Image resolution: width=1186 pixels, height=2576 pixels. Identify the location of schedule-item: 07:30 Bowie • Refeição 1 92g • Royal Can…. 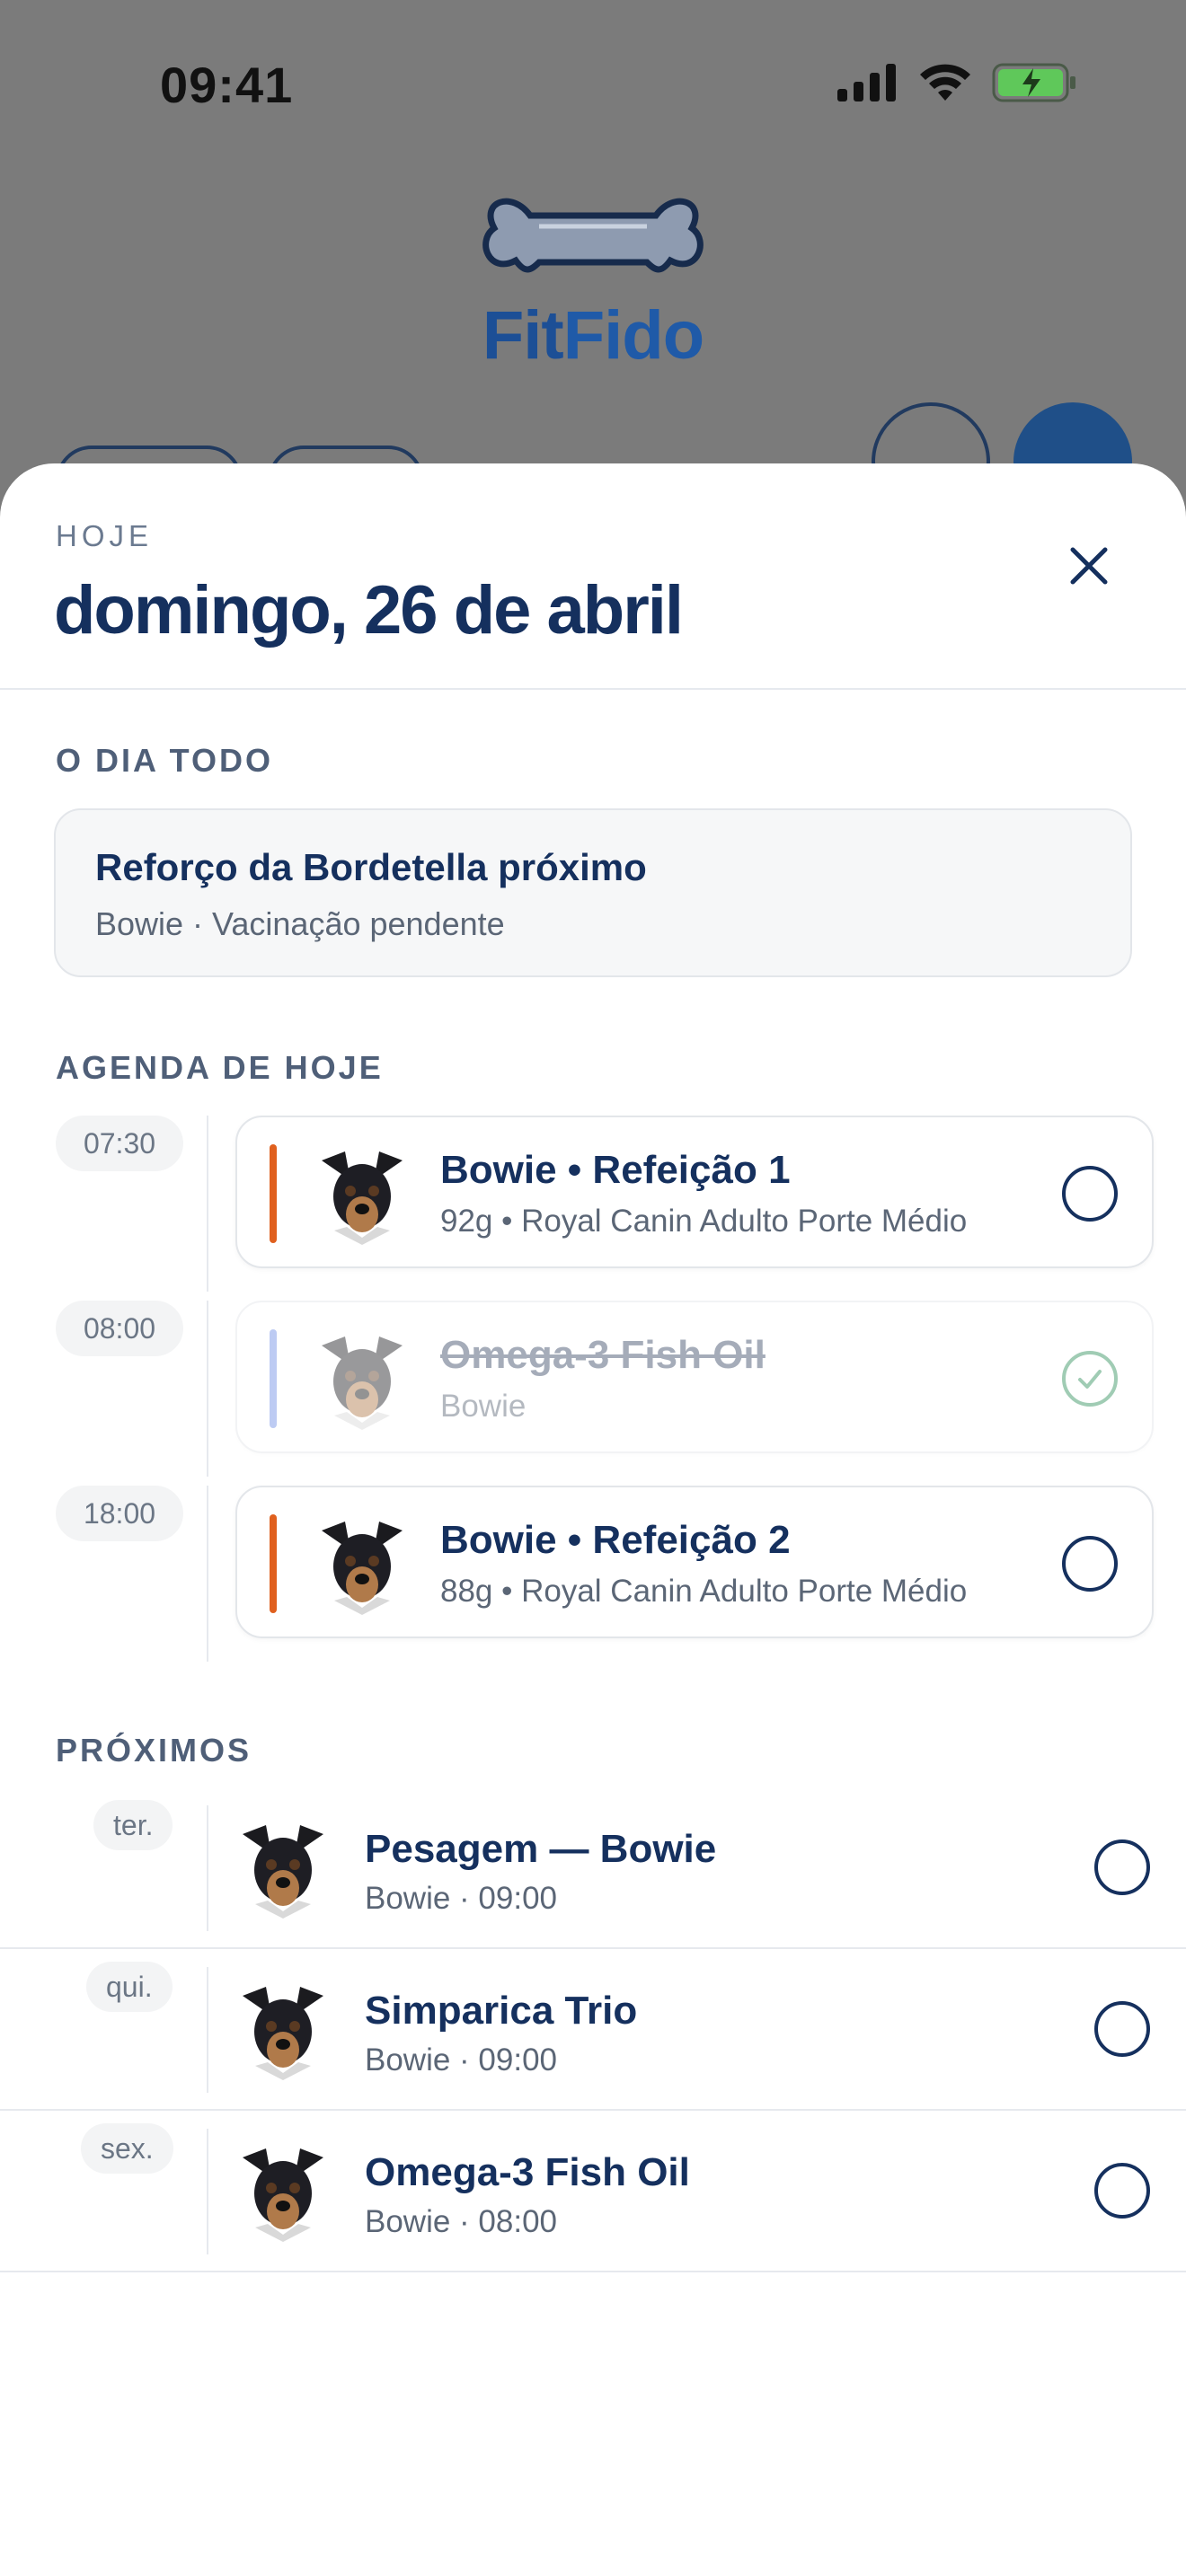
(593, 1205).